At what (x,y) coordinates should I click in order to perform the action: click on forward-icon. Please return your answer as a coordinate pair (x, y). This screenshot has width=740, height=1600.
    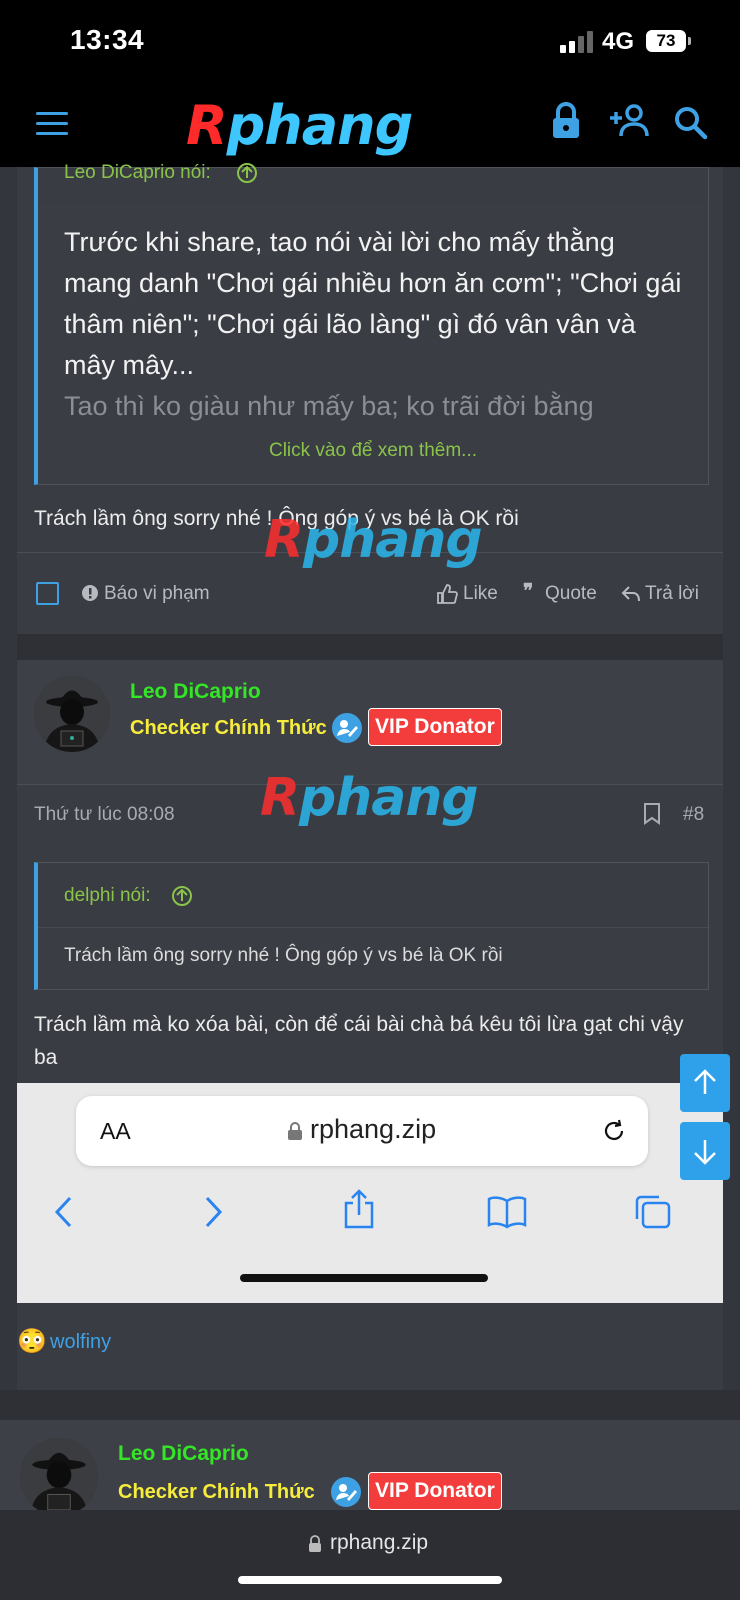
    Looking at the image, I should click on (214, 1212).